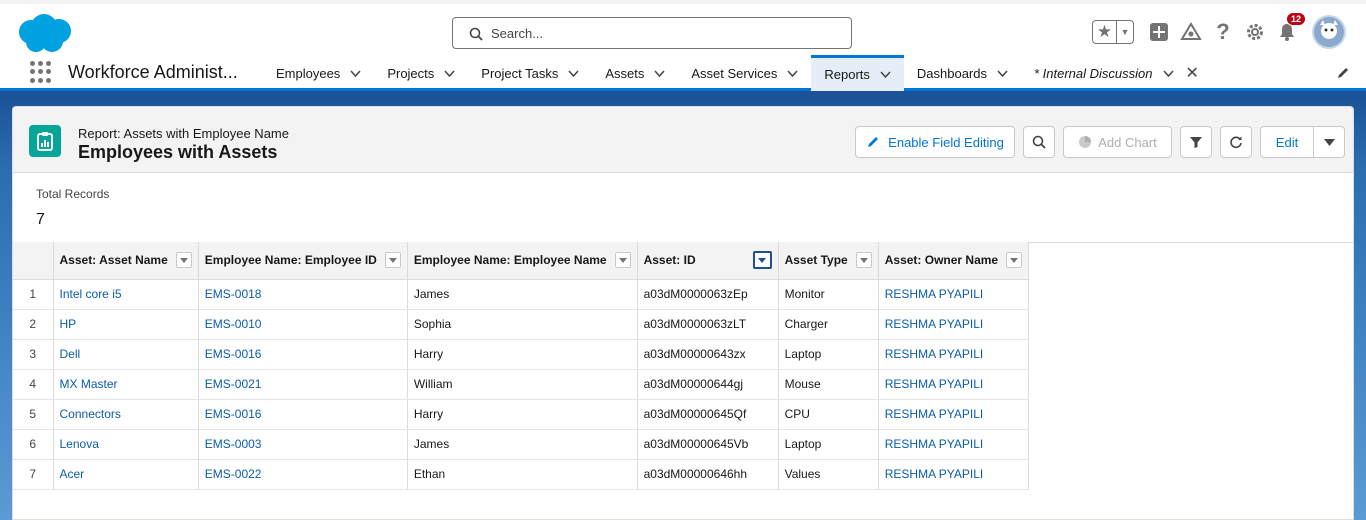 The width and height of the screenshot is (1366, 520). What do you see at coordinates (33, 414) in the screenshot?
I see `row-number: 5` at bounding box center [33, 414].